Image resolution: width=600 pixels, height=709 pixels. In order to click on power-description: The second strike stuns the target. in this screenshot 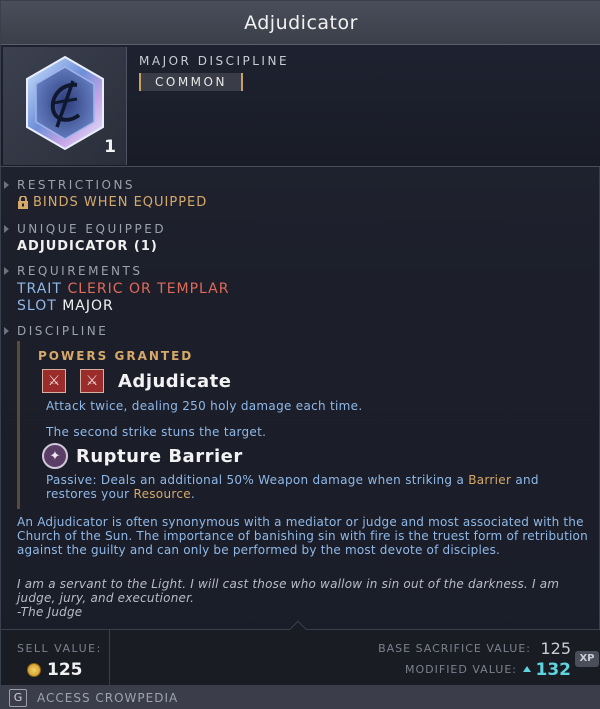, I will do `click(156, 432)`.